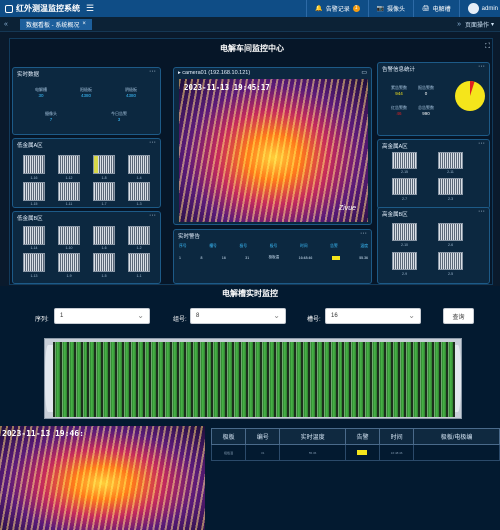 The image size is (500, 530). What do you see at coordinates (487, 47) in the screenshot?
I see `fullscreen-icon: ⛶` at bounding box center [487, 47].